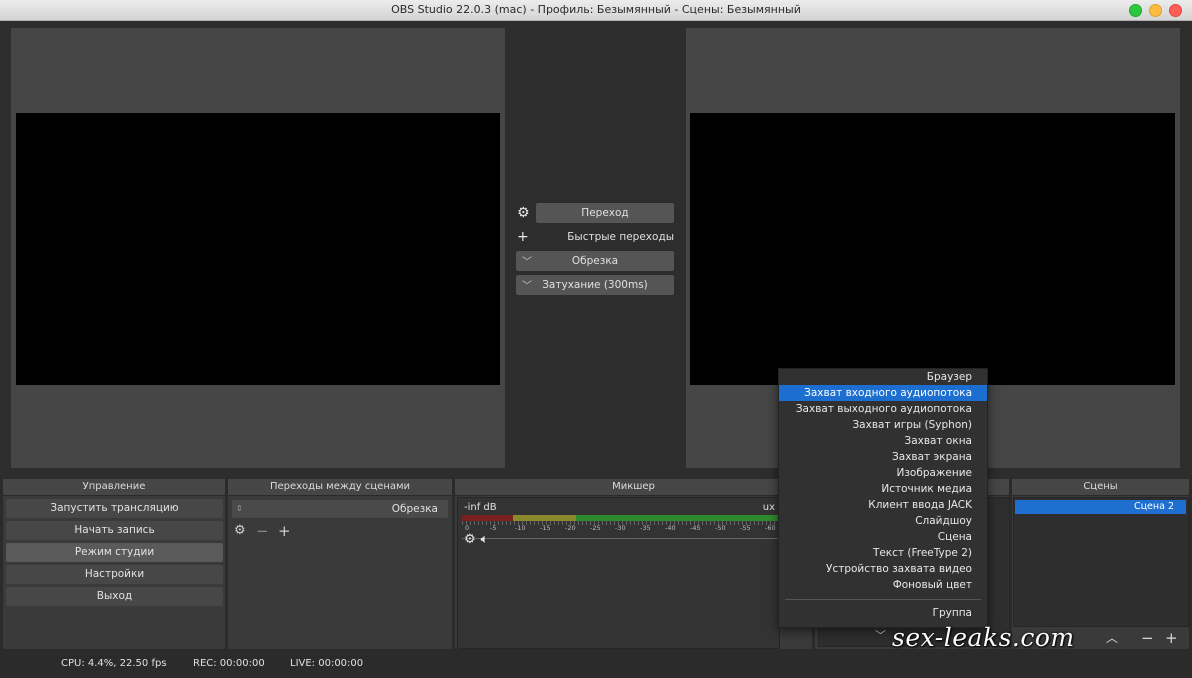  I want to click on meter-tick-labels: 0 -5 -10 -15 -20 -25 -30 -35 -40 -45 -50 -55 -60, so click(621, 529).